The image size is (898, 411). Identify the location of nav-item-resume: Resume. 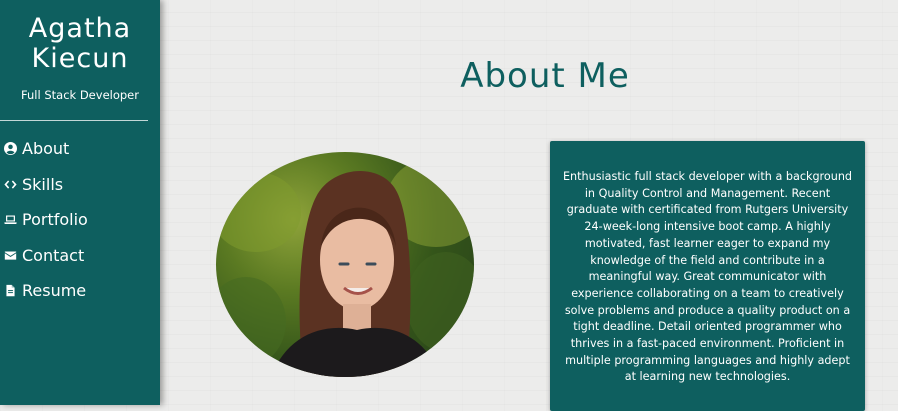
(80, 291).